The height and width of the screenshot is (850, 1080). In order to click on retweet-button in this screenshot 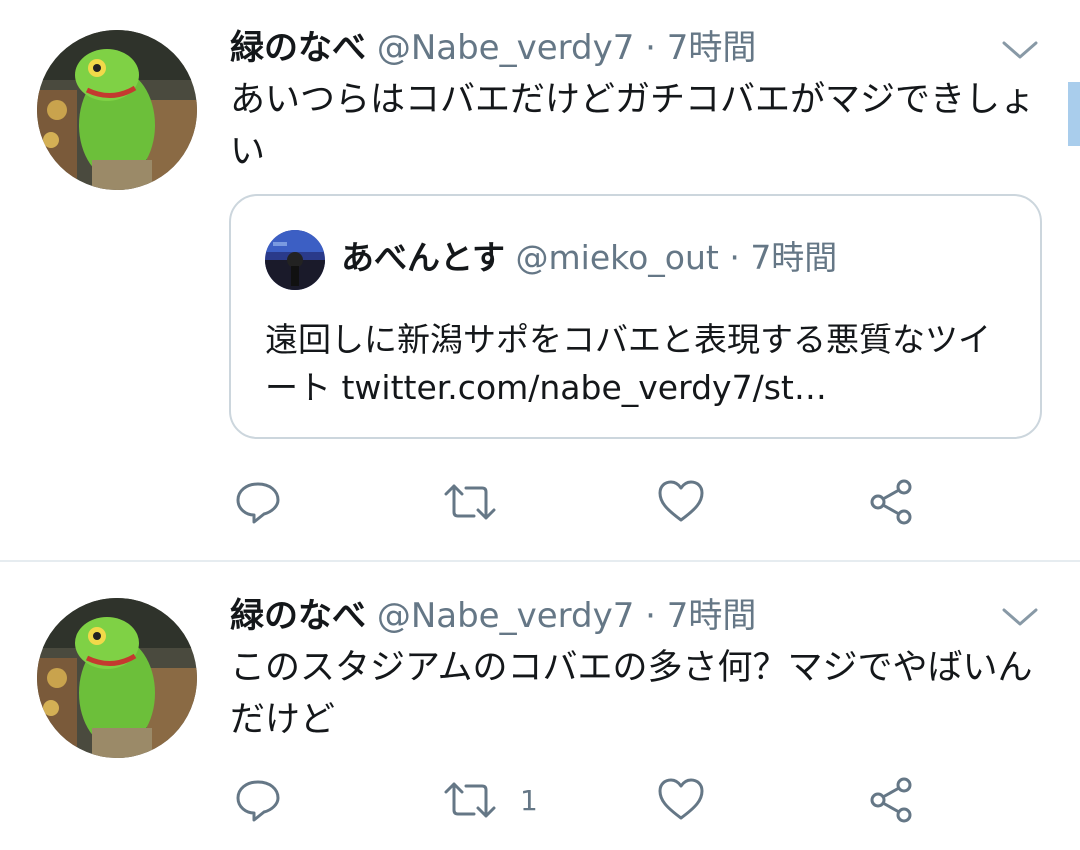, I will do `click(481, 502)`.